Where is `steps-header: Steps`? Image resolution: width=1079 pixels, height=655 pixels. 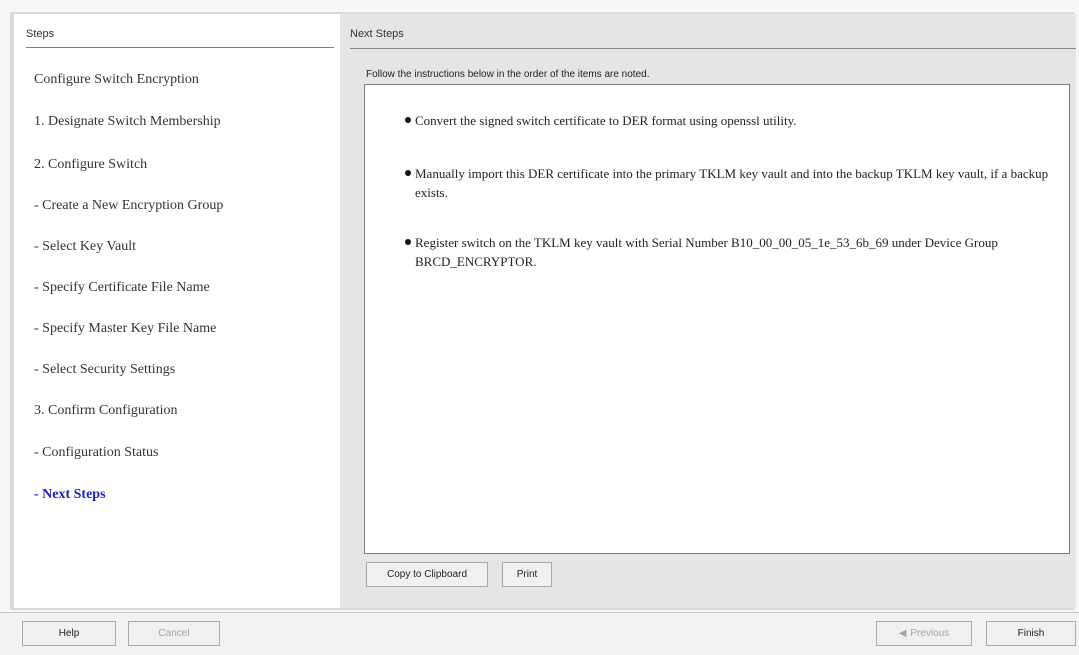
steps-header: Steps is located at coordinates (40, 34).